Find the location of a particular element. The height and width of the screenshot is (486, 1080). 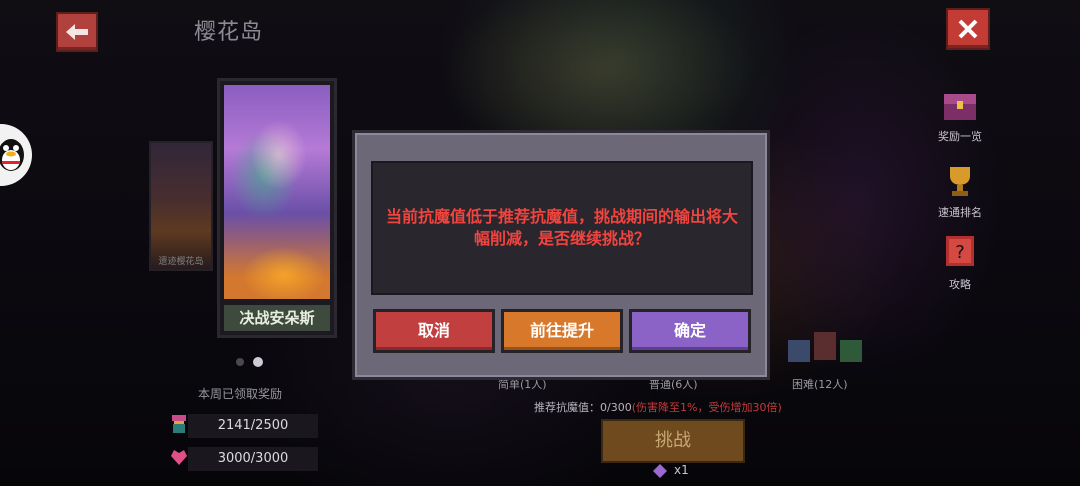

stage-card-current: 决战安朵斯 is located at coordinates (277, 208).